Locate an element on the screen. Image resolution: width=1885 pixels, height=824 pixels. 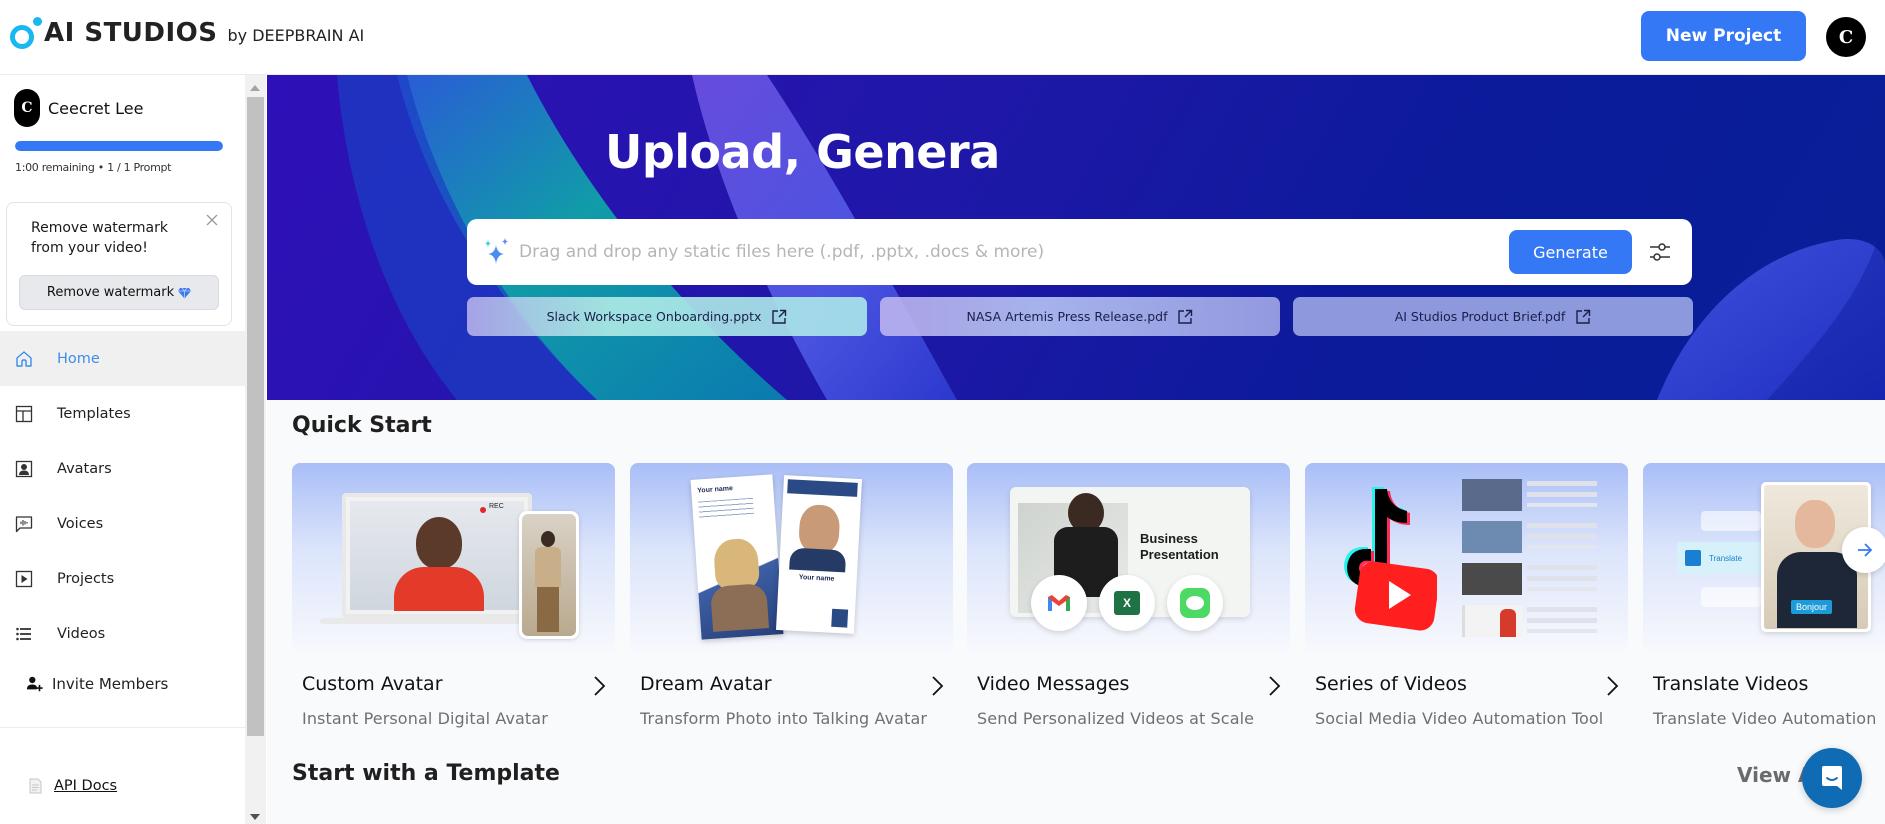
file-drop-input is located at coordinates (1009, 252).